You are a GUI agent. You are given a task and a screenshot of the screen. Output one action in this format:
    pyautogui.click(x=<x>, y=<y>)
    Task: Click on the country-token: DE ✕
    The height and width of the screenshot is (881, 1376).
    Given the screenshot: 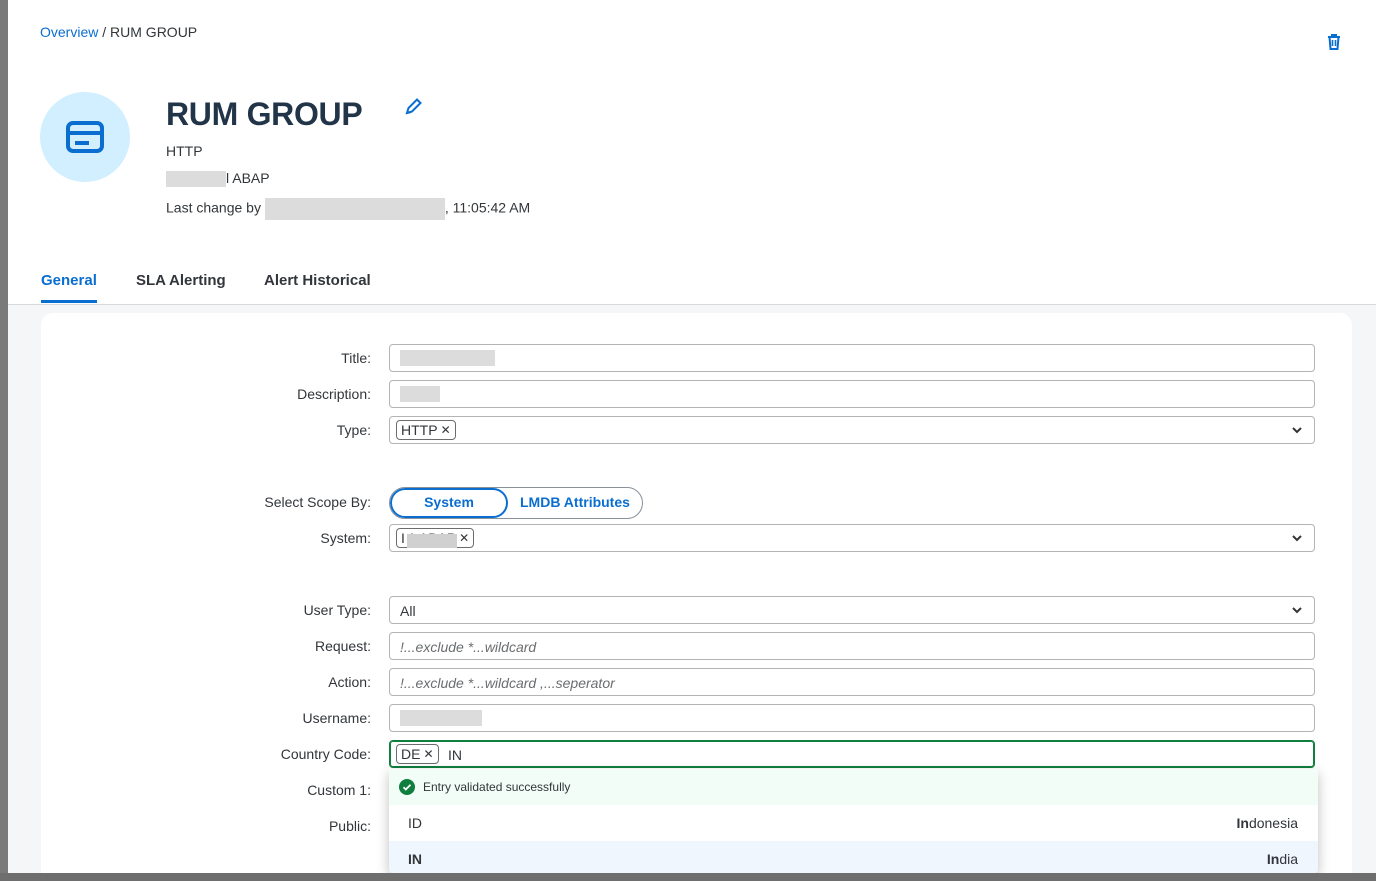 What is the action you would take?
    pyautogui.click(x=417, y=754)
    